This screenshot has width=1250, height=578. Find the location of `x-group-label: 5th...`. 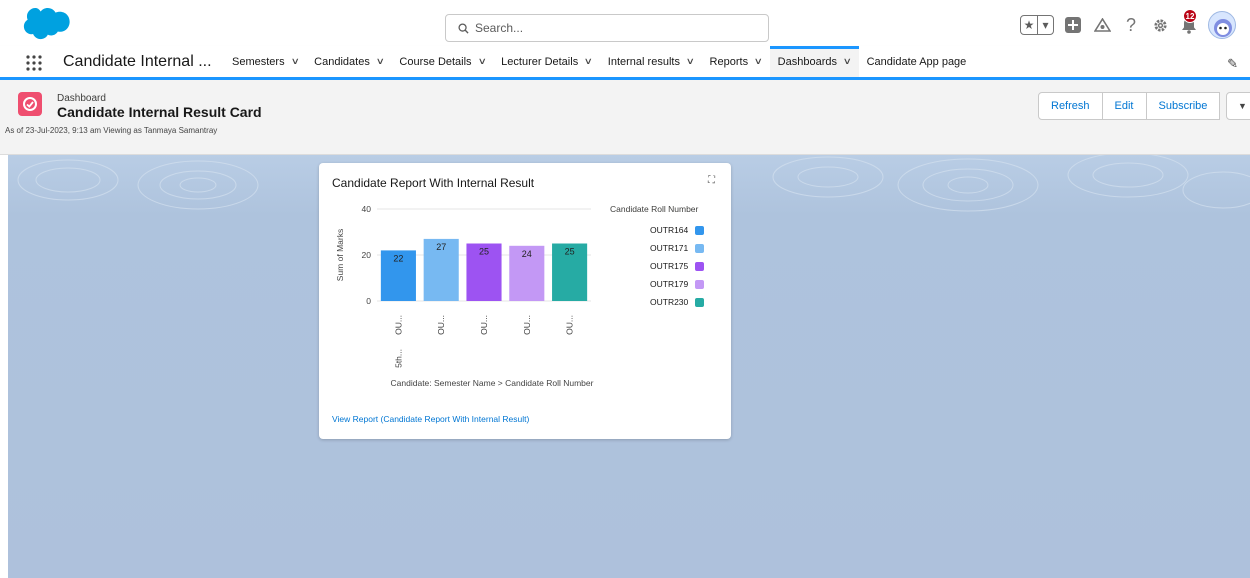

x-group-label: 5th... is located at coordinates (398, 358).